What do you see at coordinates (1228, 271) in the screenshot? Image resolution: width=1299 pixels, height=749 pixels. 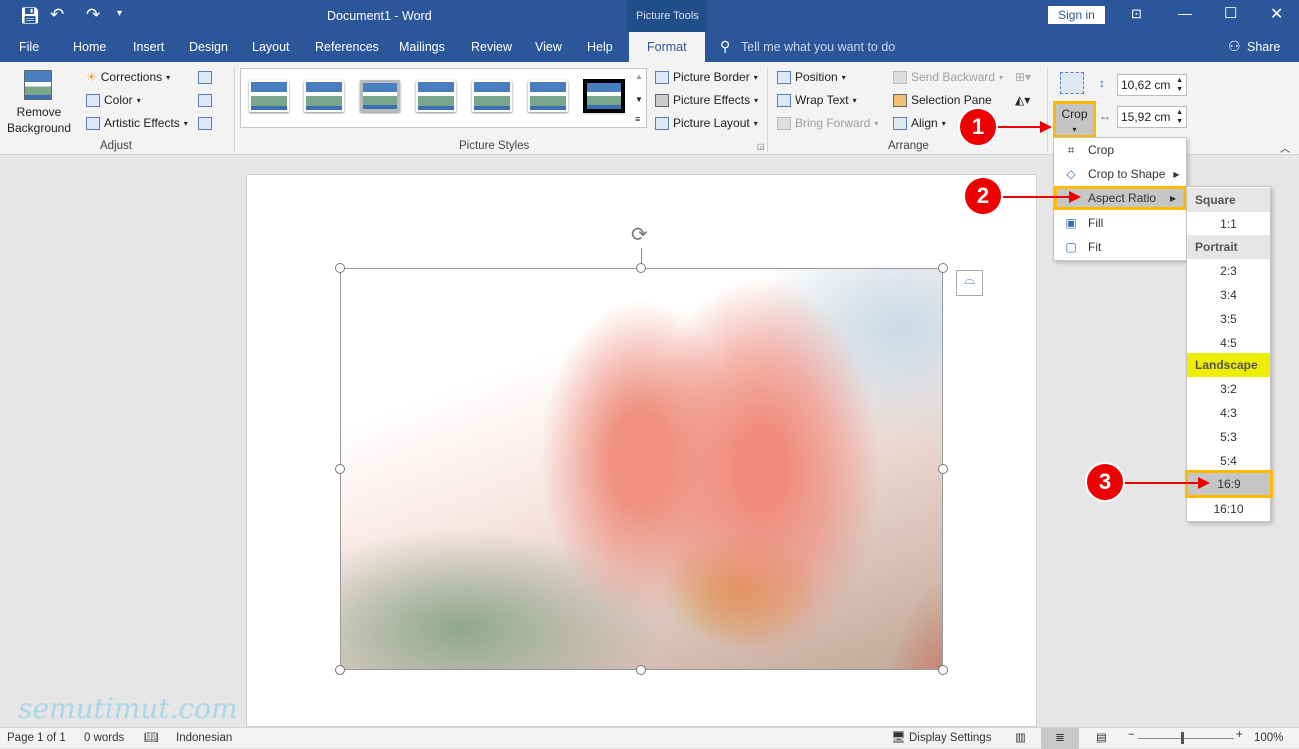 I see `ratio-2-3: 2:3` at bounding box center [1228, 271].